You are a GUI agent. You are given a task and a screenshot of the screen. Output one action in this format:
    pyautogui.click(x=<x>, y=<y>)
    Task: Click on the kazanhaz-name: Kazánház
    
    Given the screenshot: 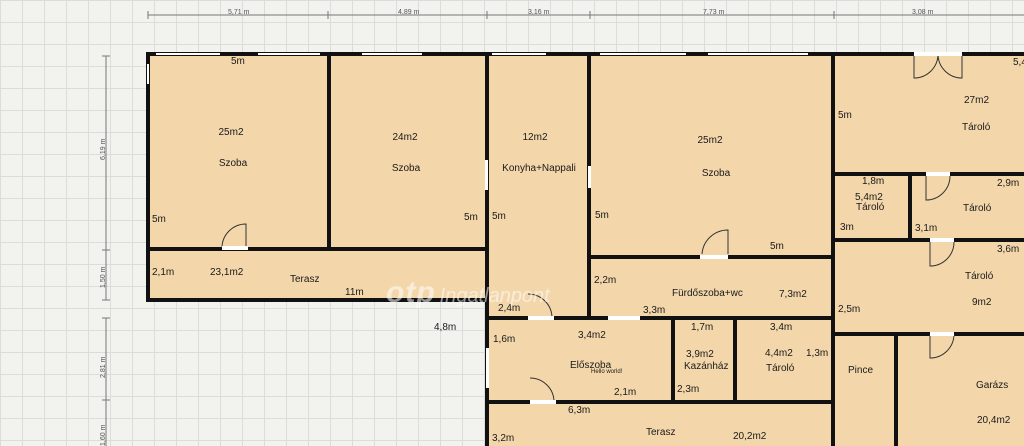 What is the action you would take?
    pyautogui.click(x=706, y=366)
    